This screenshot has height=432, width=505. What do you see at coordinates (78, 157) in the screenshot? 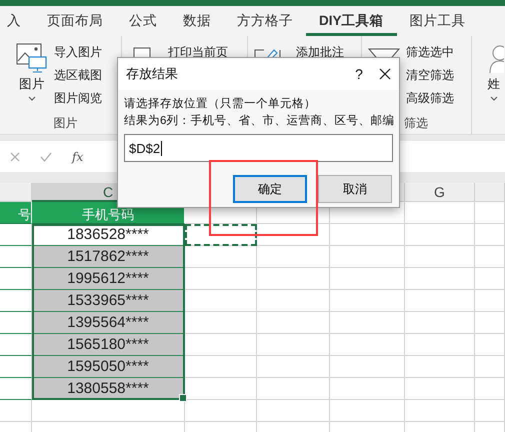
I see `insert-function-button: fx` at bounding box center [78, 157].